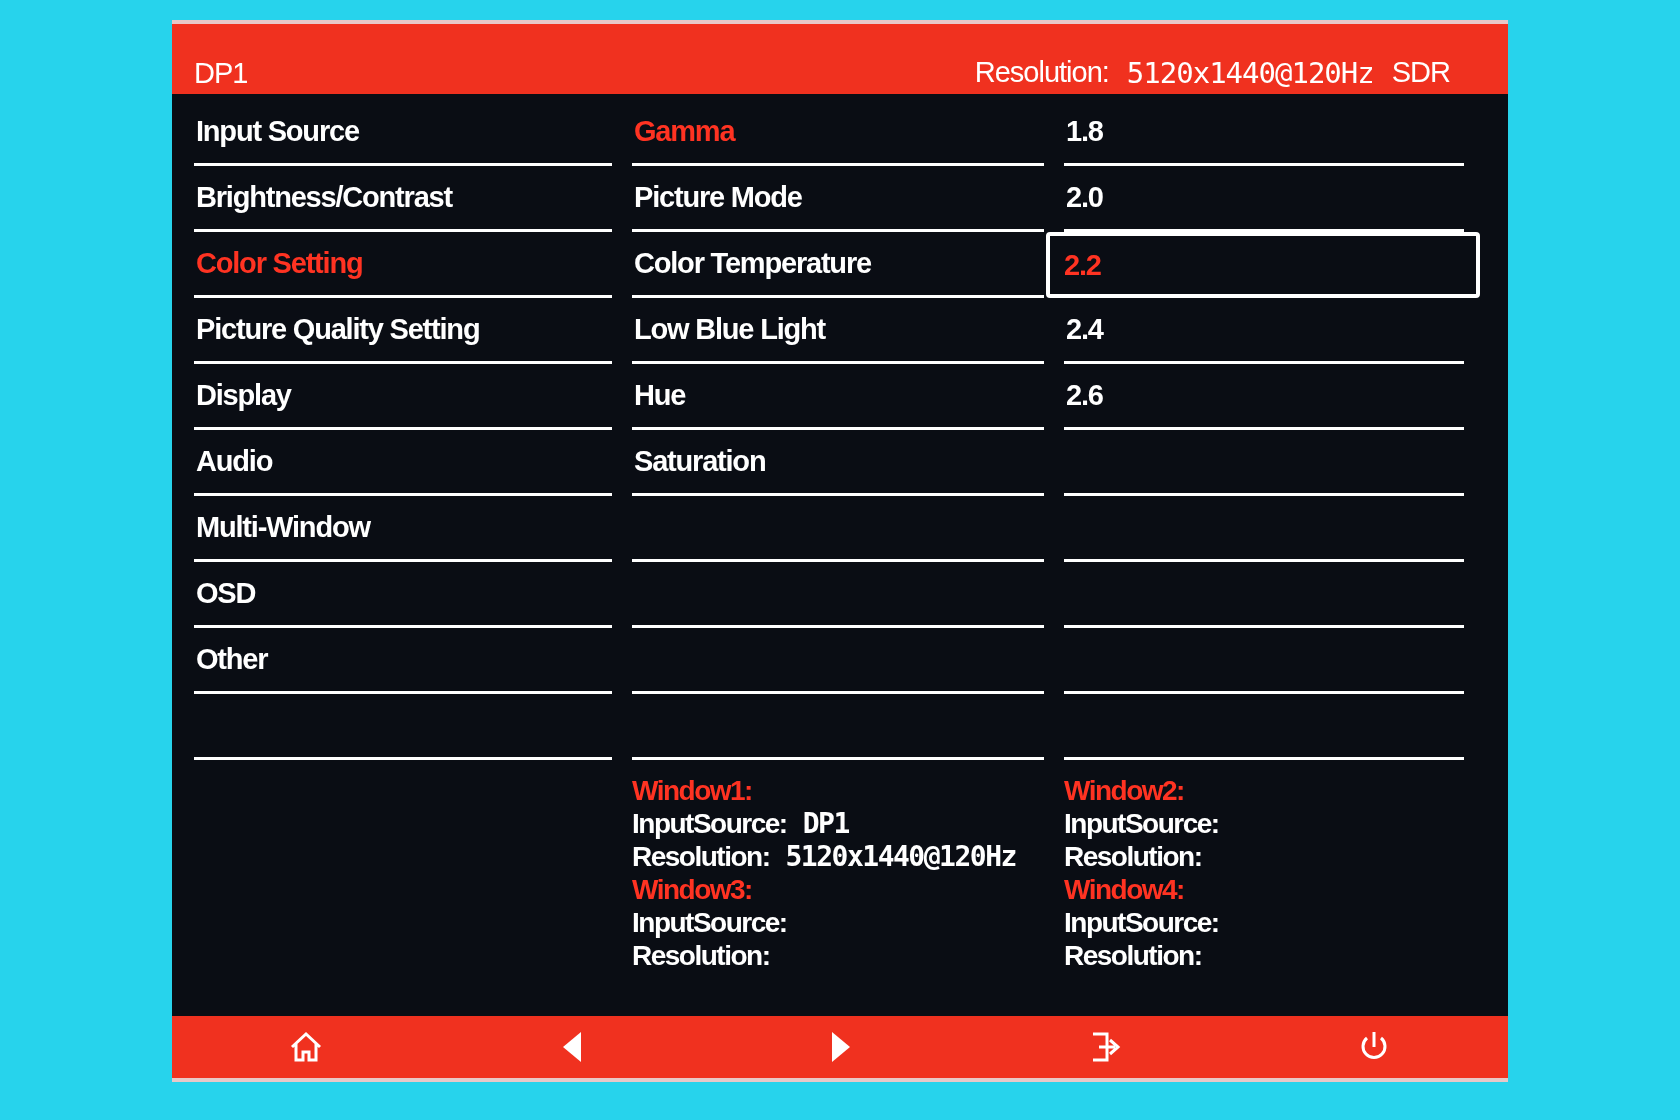 The height and width of the screenshot is (1120, 1680). What do you see at coordinates (243, 395) in the screenshot?
I see `menu-item: Display` at bounding box center [243, 395].